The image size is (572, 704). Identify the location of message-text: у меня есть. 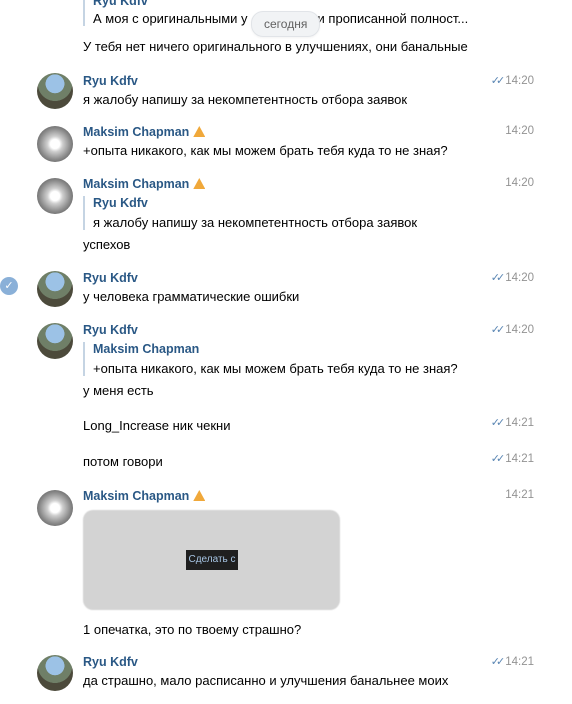
(118, 390).